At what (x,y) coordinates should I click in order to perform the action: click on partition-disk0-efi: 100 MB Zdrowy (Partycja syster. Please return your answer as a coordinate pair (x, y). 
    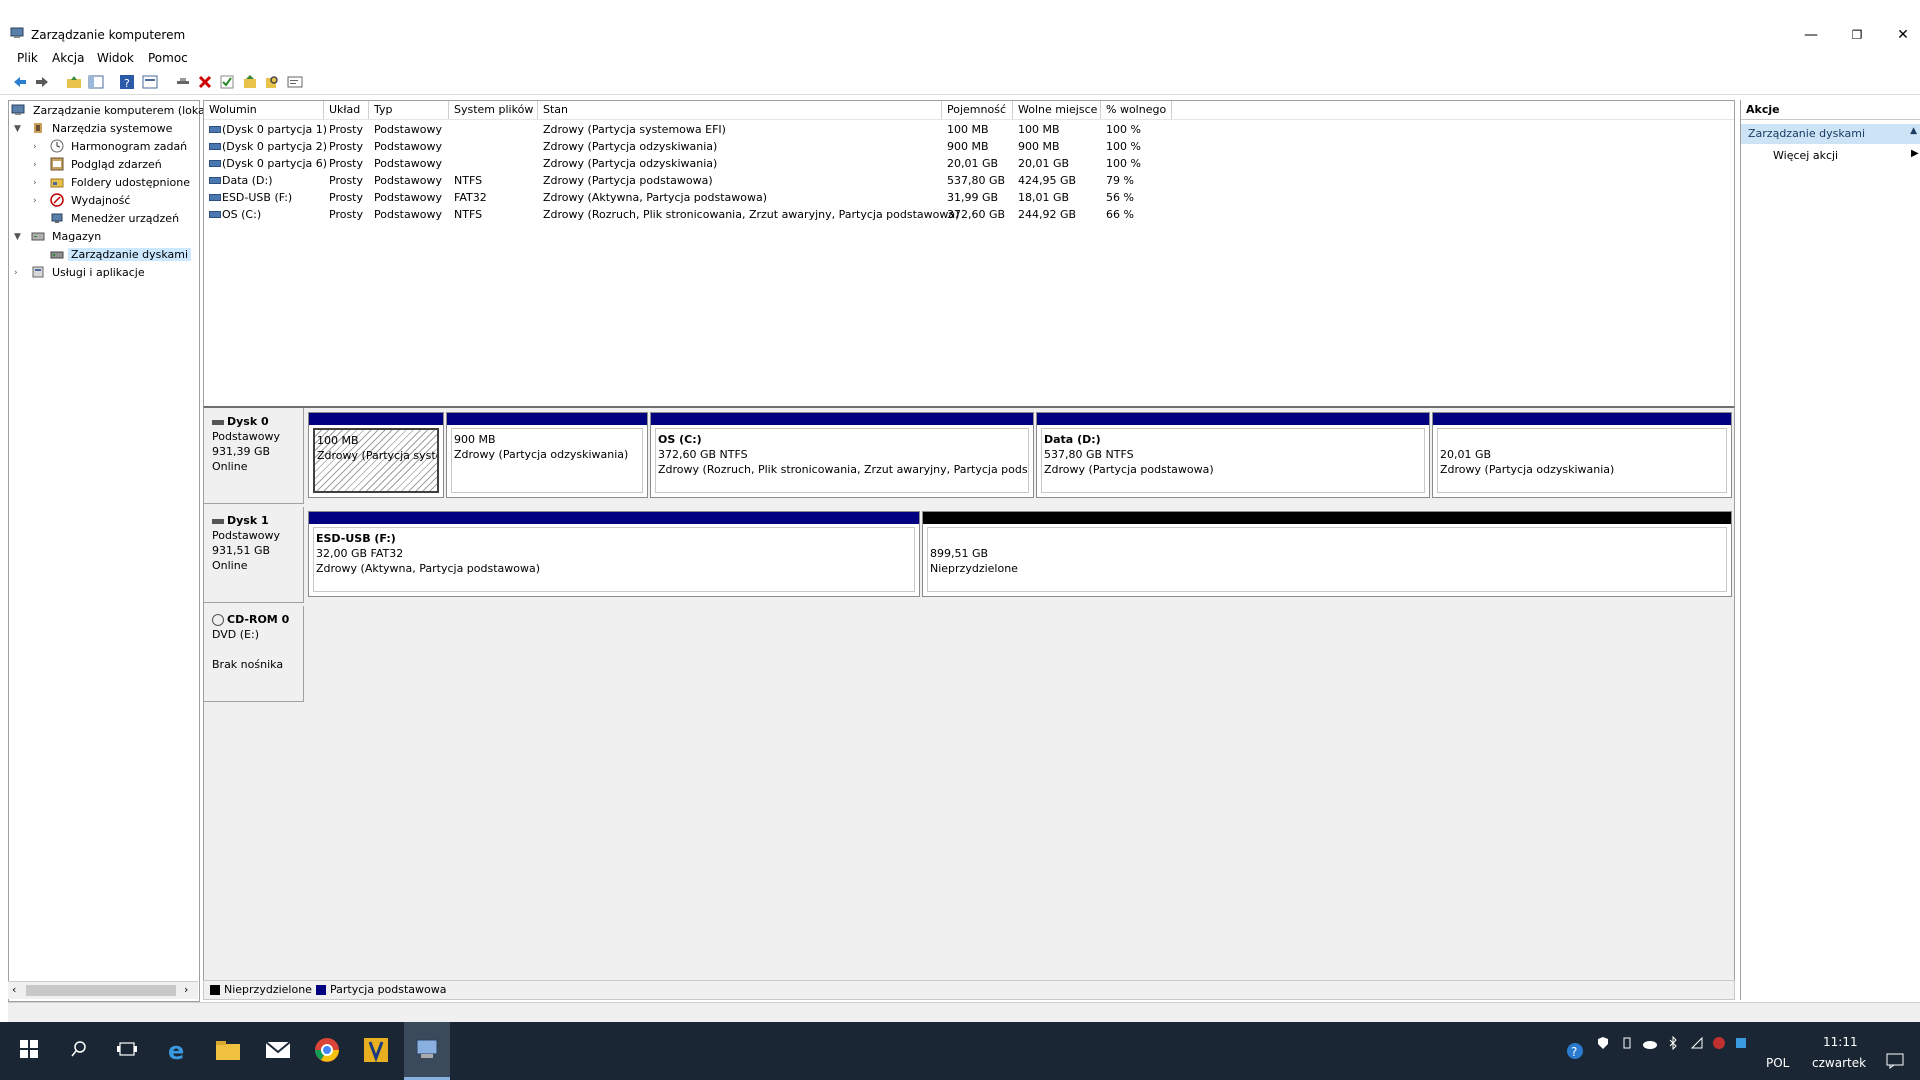
    Looking at the image, I should click on (376, 455).